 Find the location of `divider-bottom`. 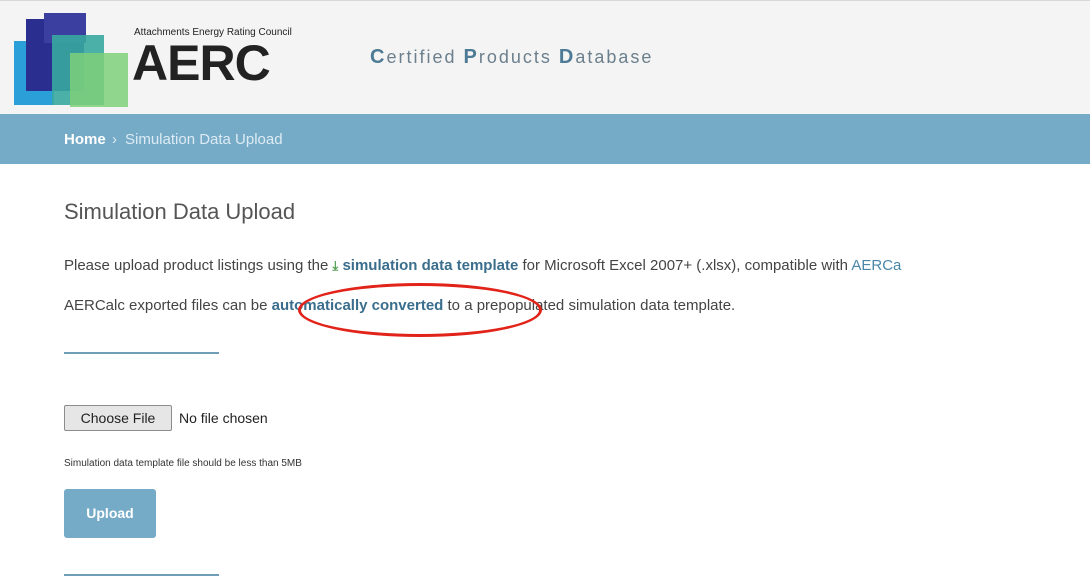

divider-bottom is located at coordinates (141, 575).